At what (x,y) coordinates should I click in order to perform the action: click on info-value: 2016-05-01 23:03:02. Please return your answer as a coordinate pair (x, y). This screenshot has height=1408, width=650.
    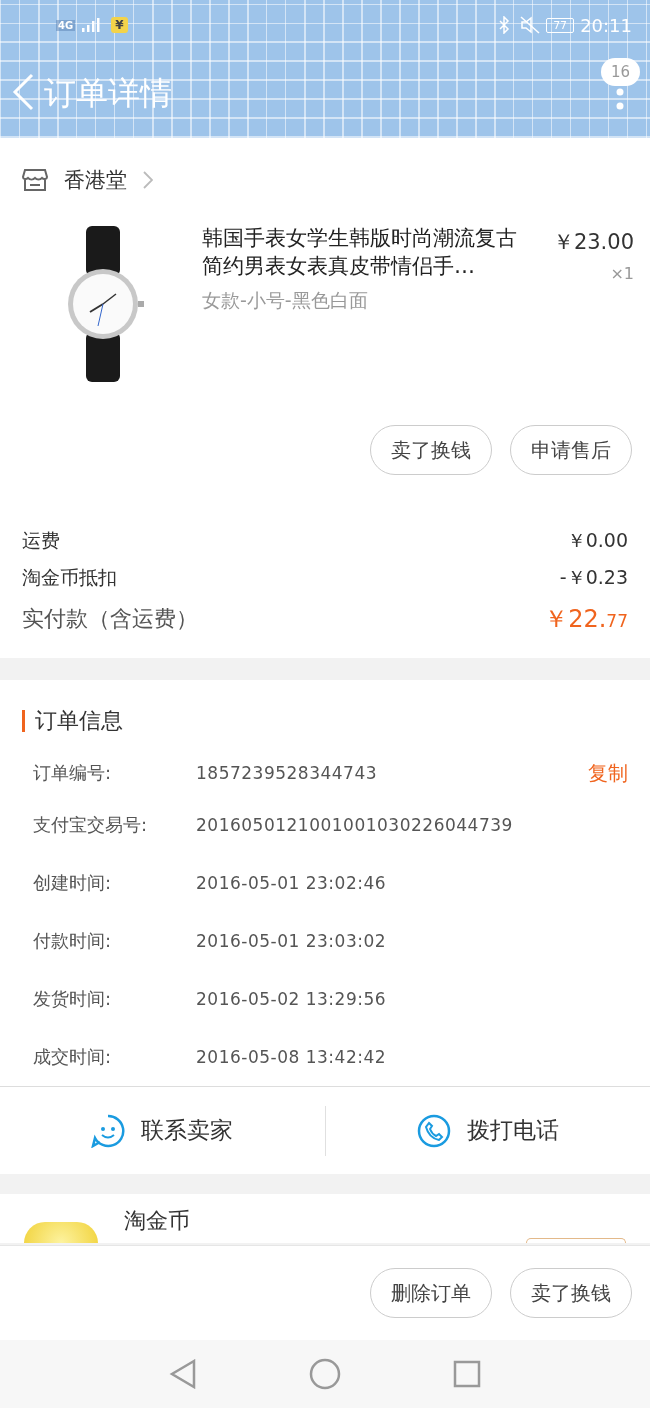
    Looking at the image, I should click on (292, 941).